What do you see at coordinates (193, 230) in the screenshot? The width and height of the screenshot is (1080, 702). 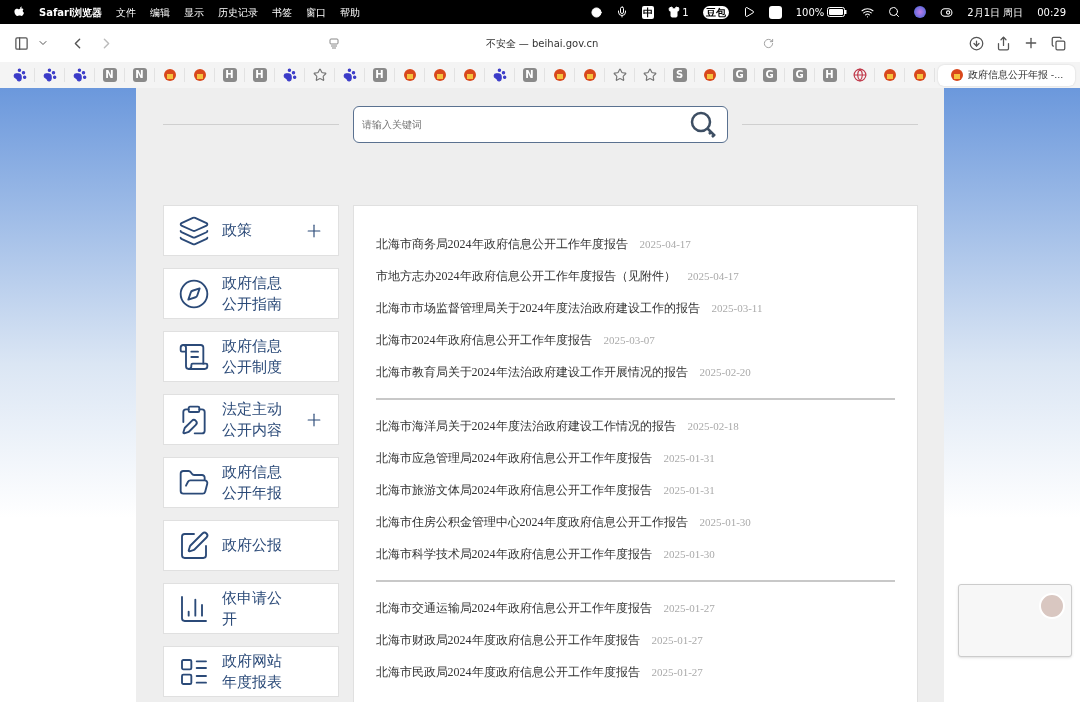 I see `layers-icon` at bounding box center [193, 230].